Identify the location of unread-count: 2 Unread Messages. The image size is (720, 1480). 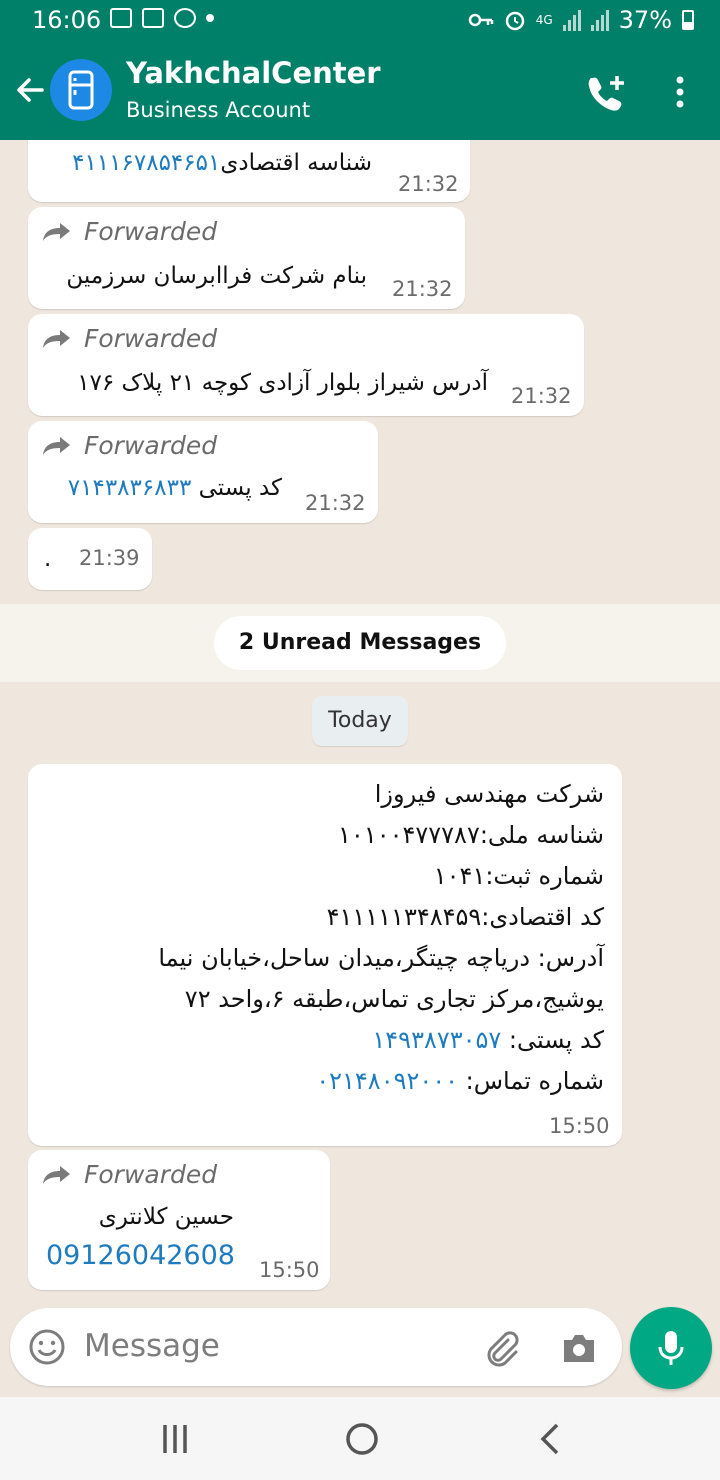
(360, 643).